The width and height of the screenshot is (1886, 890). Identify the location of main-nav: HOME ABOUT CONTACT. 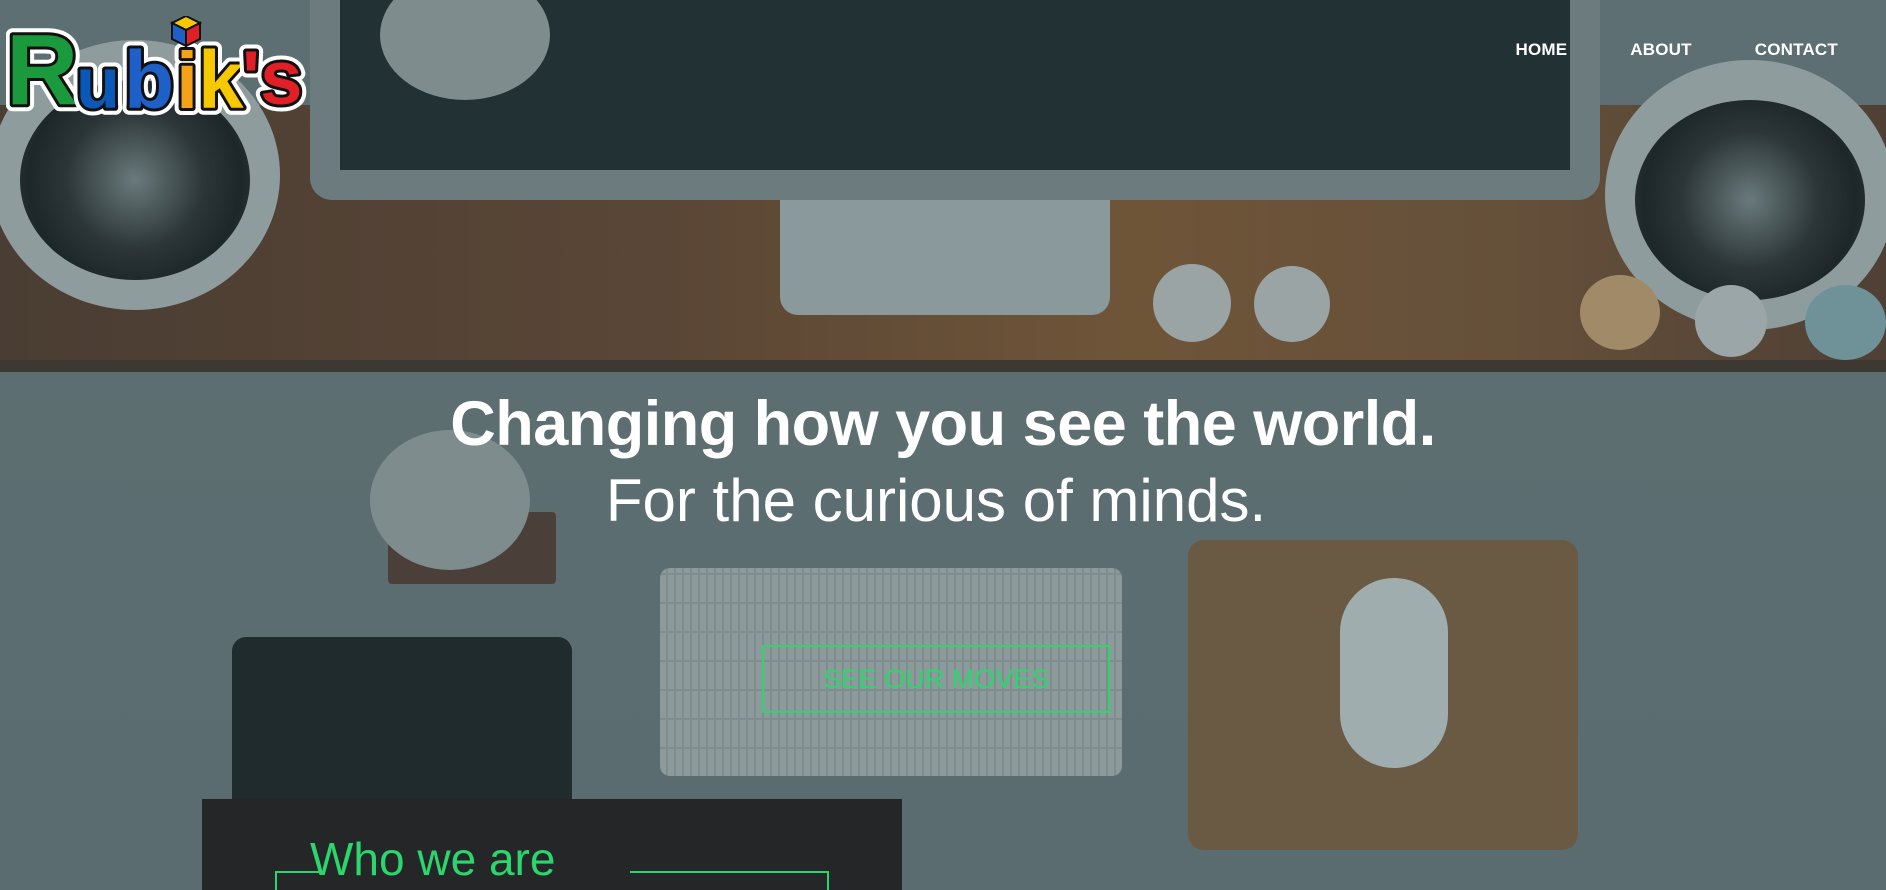
(1676, 50).